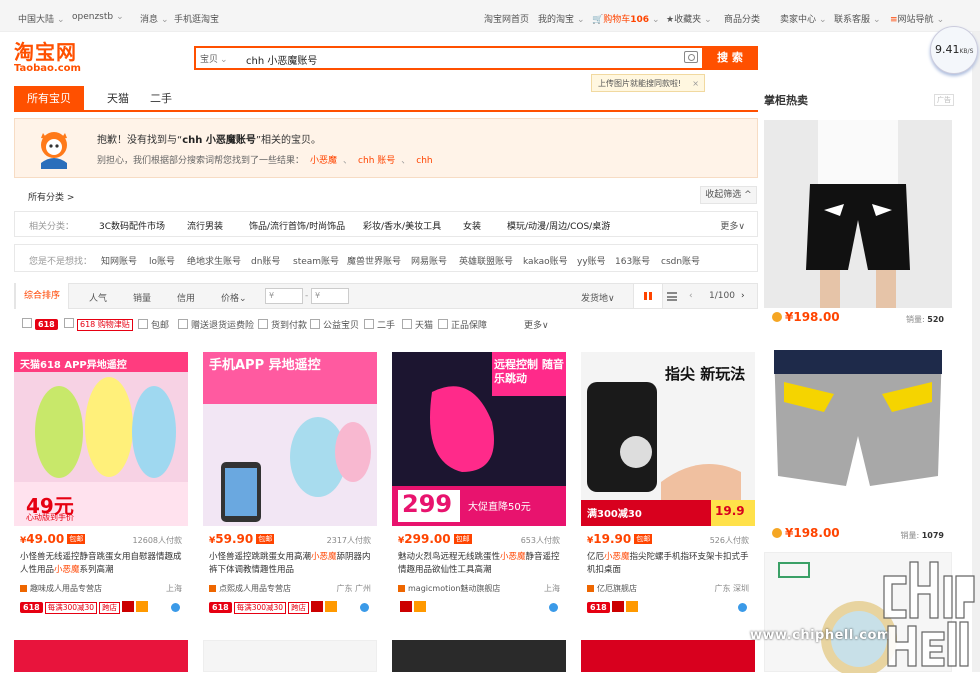 This screenshot has width=980, height=676. Describe the element at coordinates (214, 58) in the screenshot. I see `search-category-select: 宝贝 ⌄` at that location.